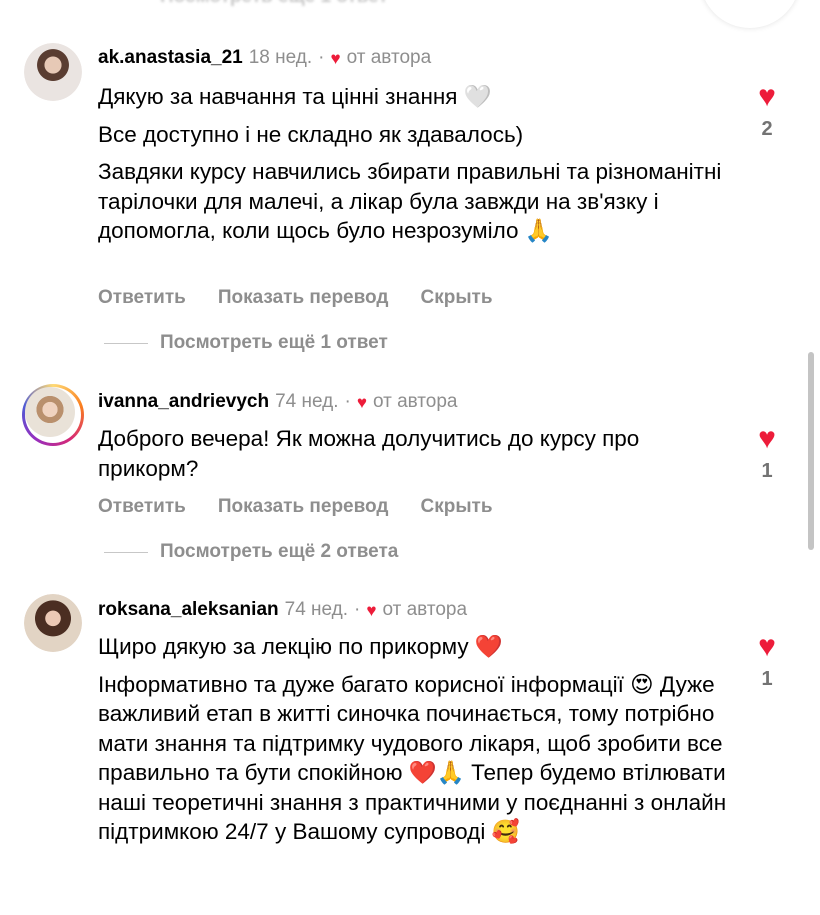 The width and height of the screenshot is (820, 915). I want to click on like-count: 2, so click(767, 129).